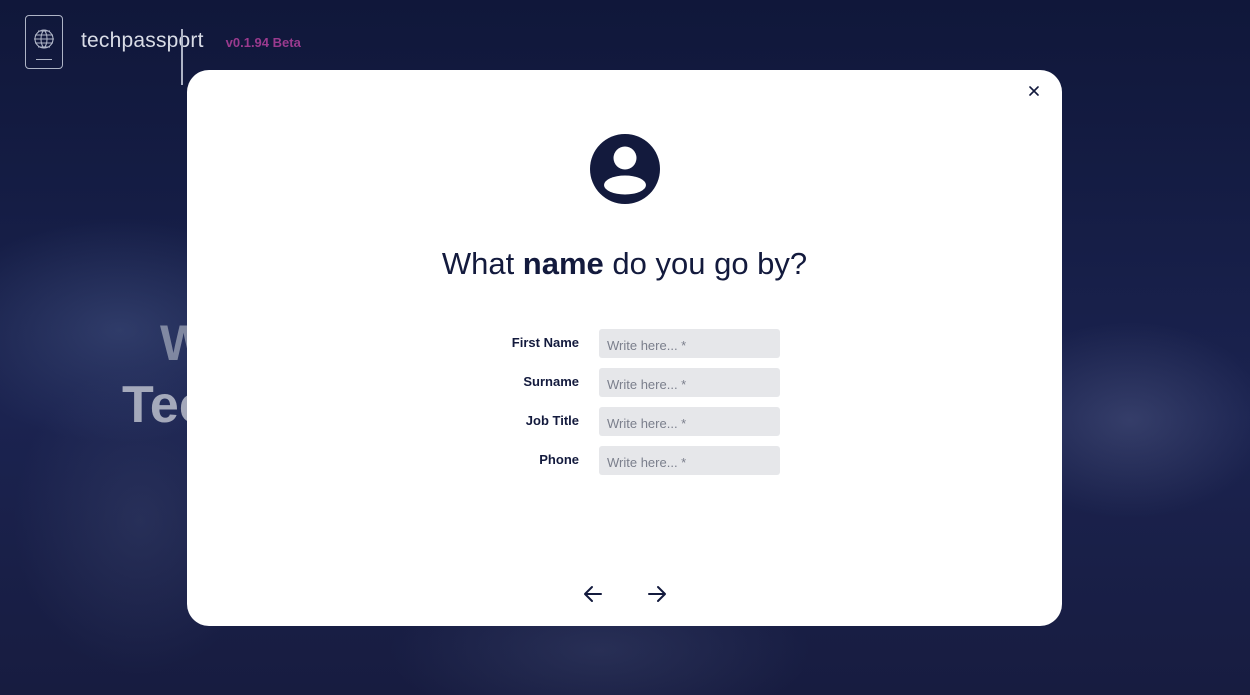 The image size is (1250, 695). I want to click on dialog-title: What name do you go by?, so click(624, 264).